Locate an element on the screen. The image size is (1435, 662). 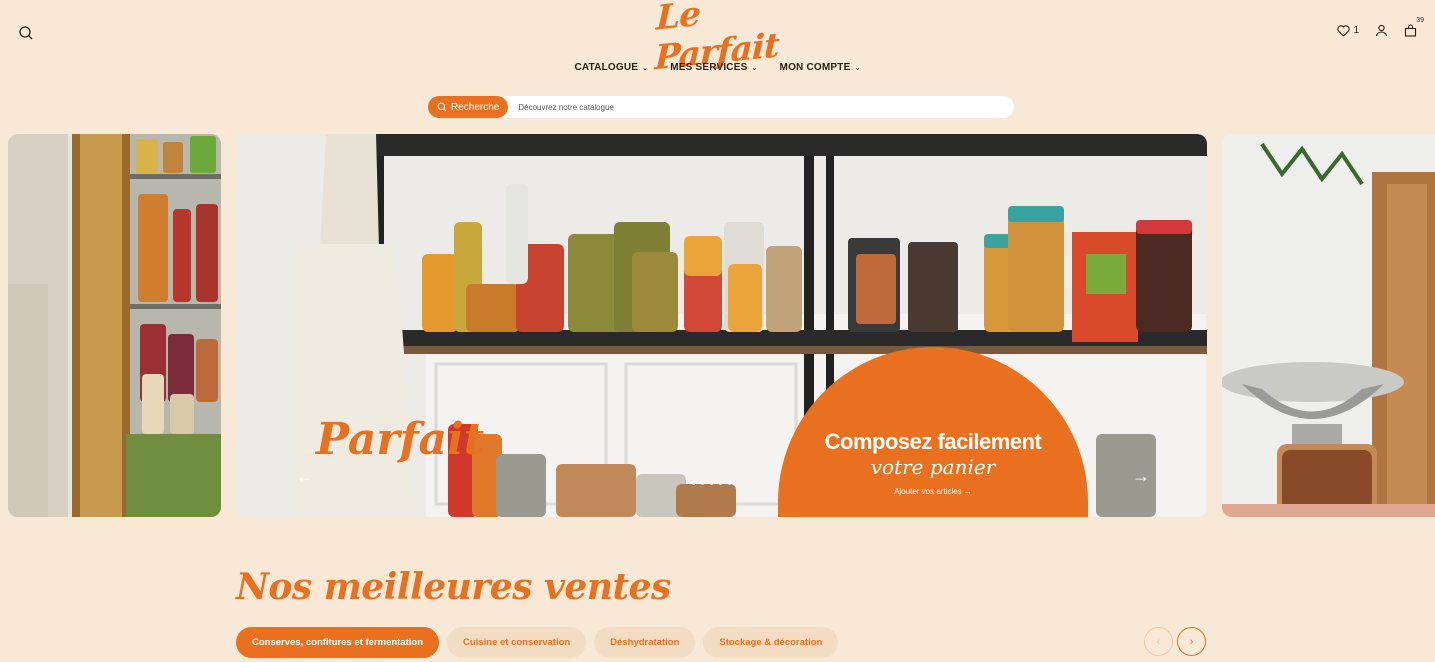
bag-icon is located at coordinates (1410, 30).